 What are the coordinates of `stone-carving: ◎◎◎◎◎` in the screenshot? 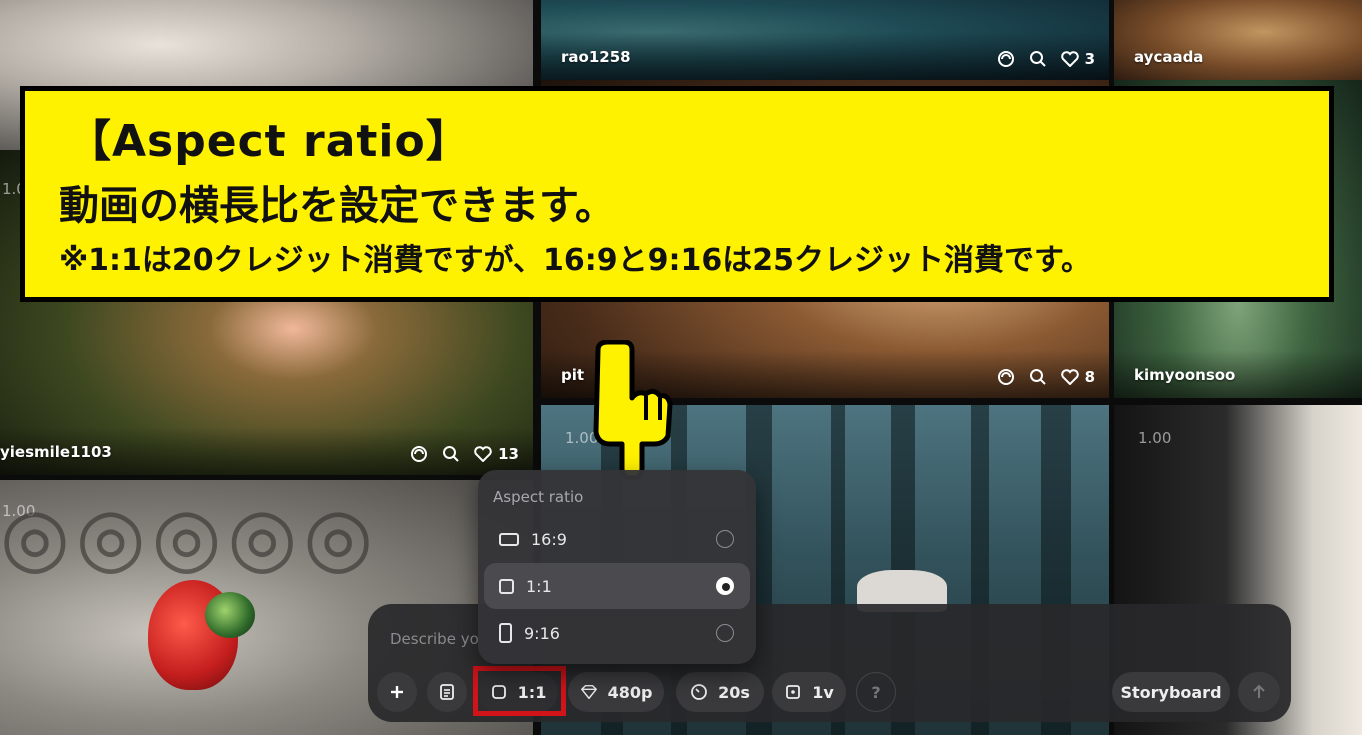 It's located at (190, 536).